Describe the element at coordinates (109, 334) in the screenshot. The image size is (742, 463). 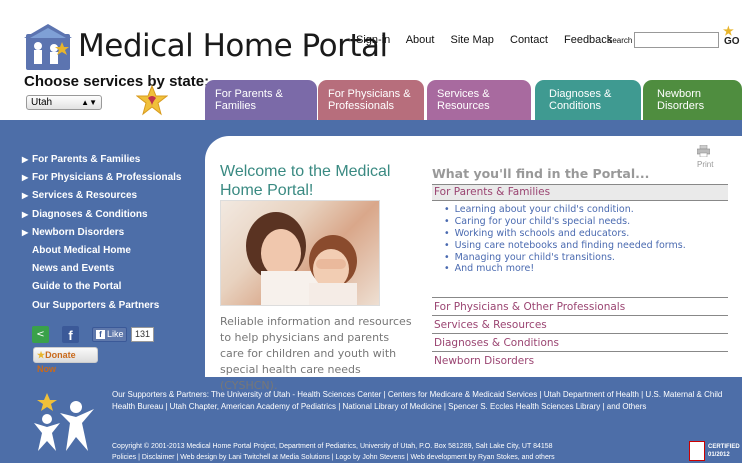
I see `facebook-like-button: f Like` at that location.